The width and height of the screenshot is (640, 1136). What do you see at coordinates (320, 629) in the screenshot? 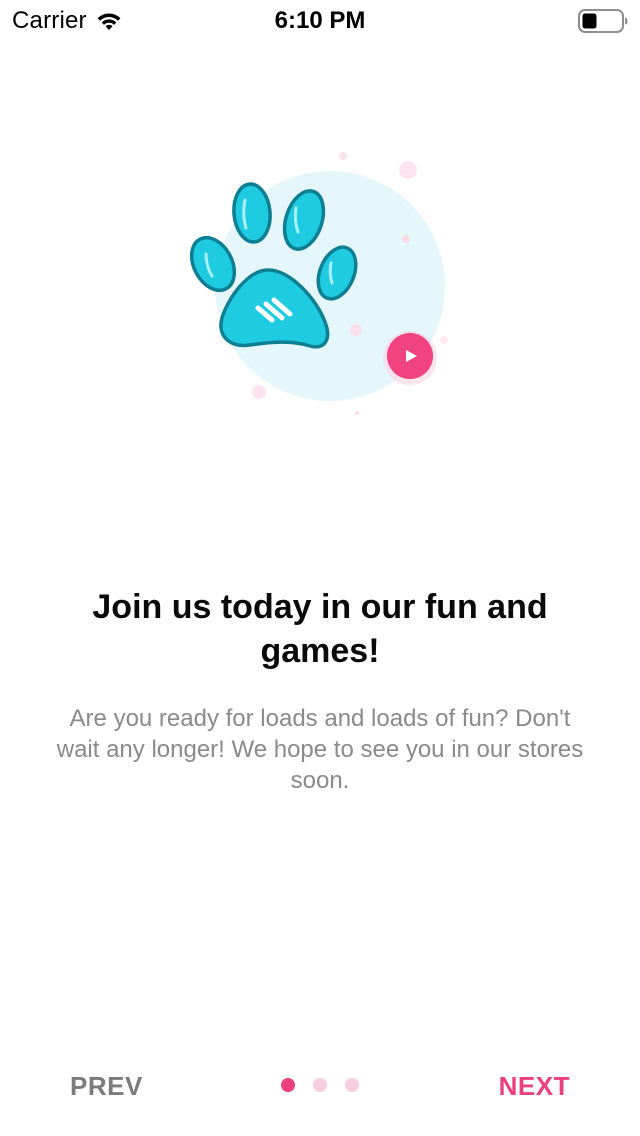
I see `onboarding-headline: Join us today in our fun and games!` at bounding box center [320, 629].